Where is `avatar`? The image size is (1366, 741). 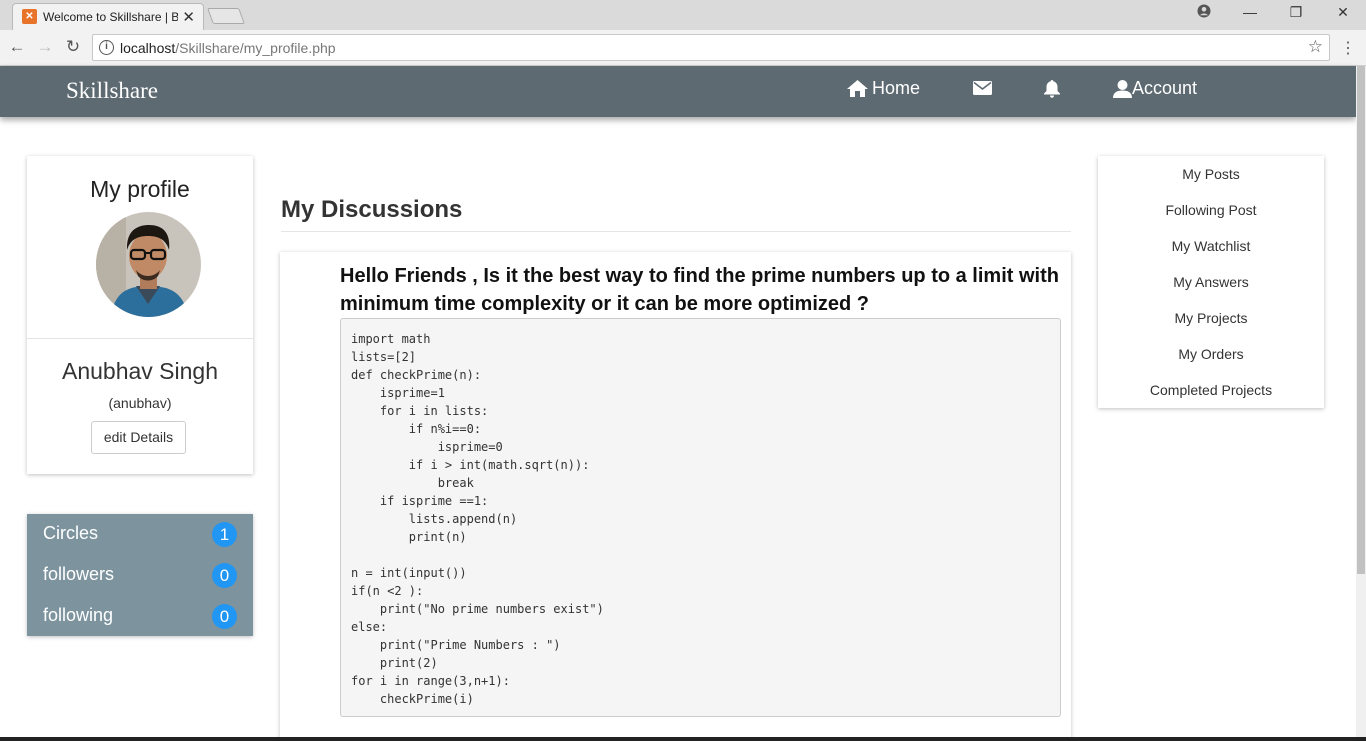
avatar is located at coordinates (148, 264).